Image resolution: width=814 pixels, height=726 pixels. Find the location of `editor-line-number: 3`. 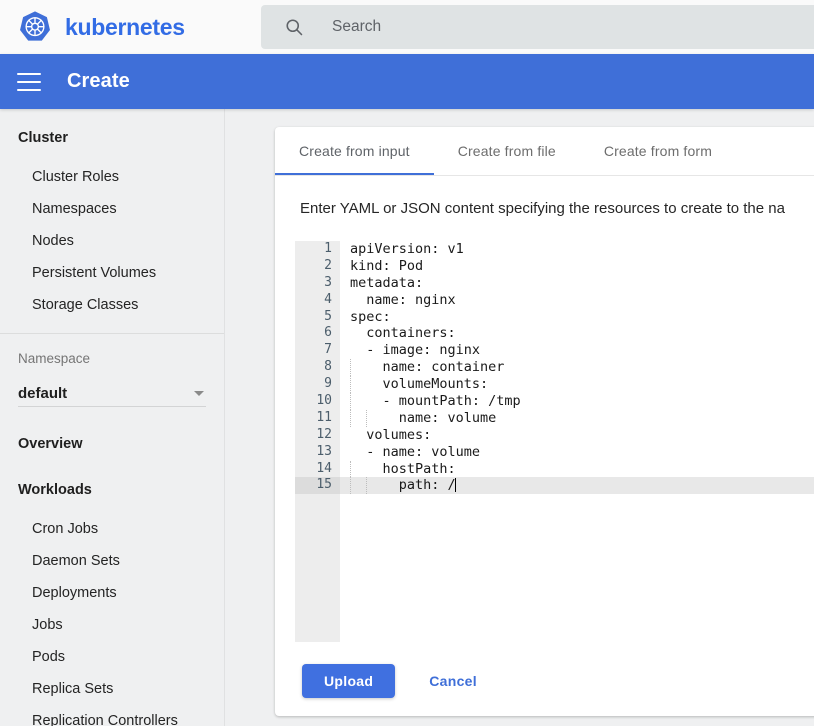

editor-line-number: 3 is located at coordinates (328, 282).